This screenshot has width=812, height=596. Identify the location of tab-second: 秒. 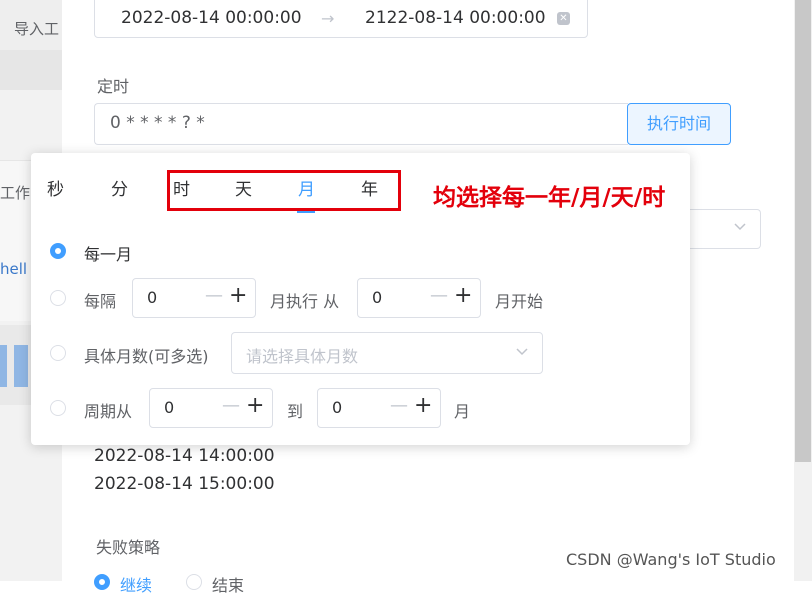
(55, 187).